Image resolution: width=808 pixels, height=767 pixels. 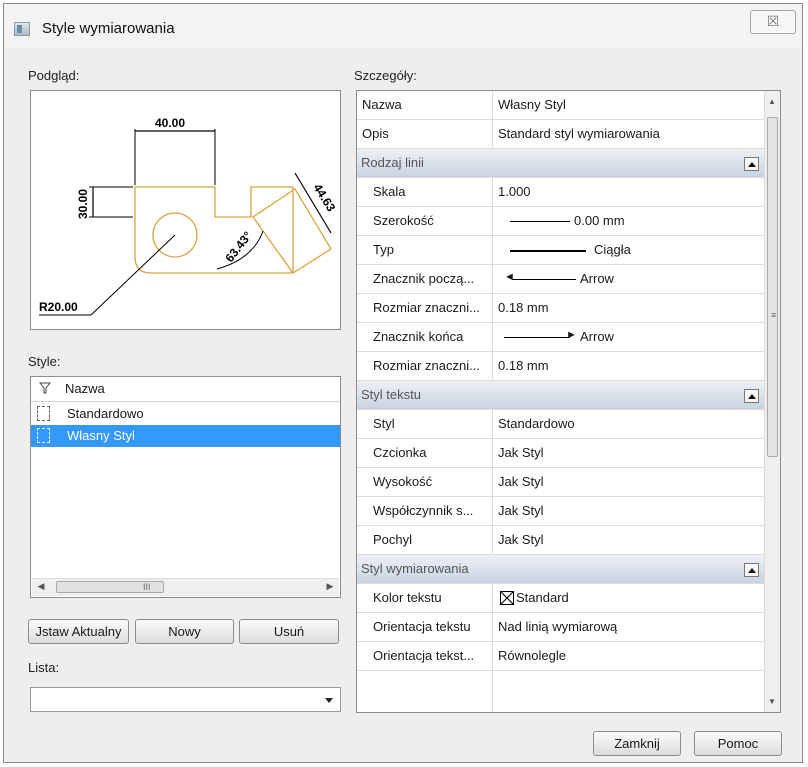 I want to click on dim-radius-label: R20.00, so click(x=58, y=307).